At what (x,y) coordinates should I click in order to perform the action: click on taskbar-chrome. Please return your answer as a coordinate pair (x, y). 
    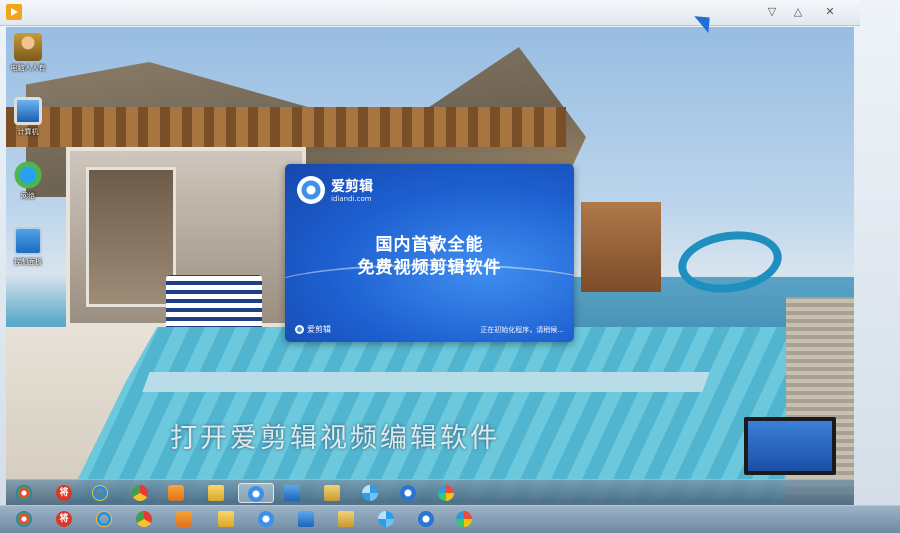
    Looking at the image, I should click on (140, 493).